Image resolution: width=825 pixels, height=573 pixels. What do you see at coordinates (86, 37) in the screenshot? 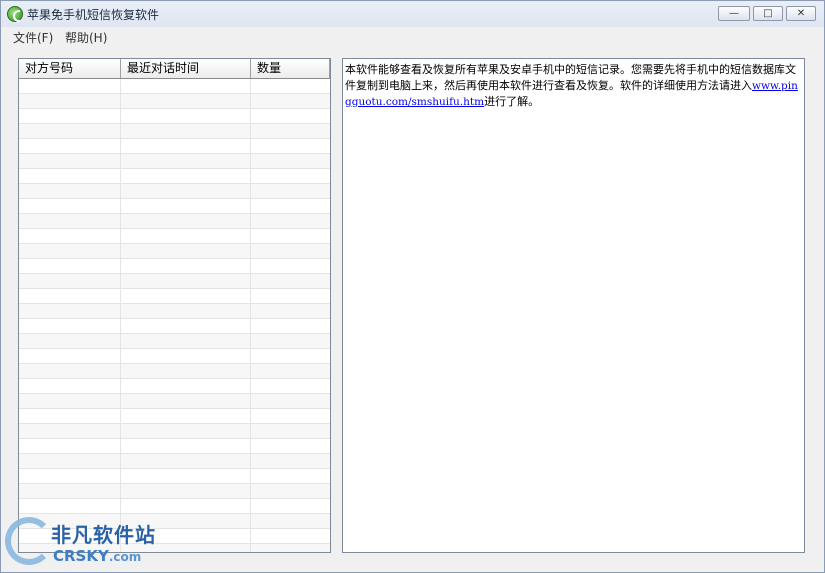
I see `menu-help: 帮助(H)` at bounding box center [86, 37].